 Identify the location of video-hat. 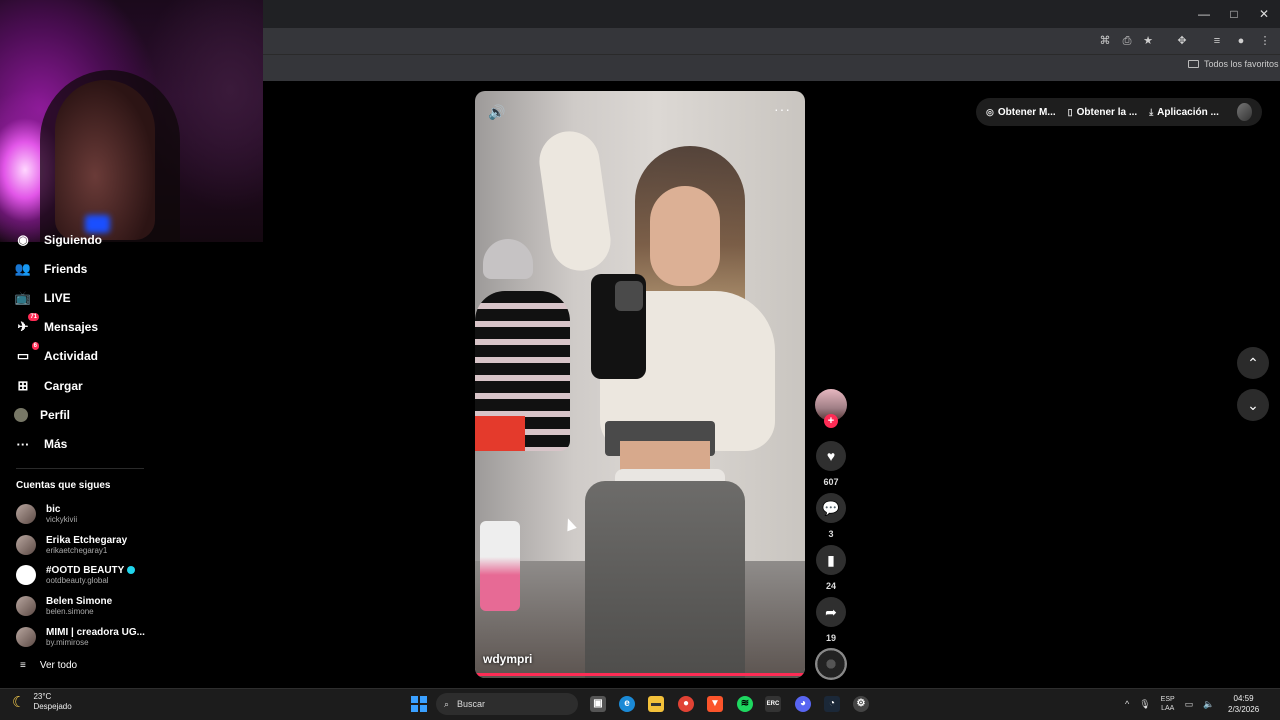
(508, 259).